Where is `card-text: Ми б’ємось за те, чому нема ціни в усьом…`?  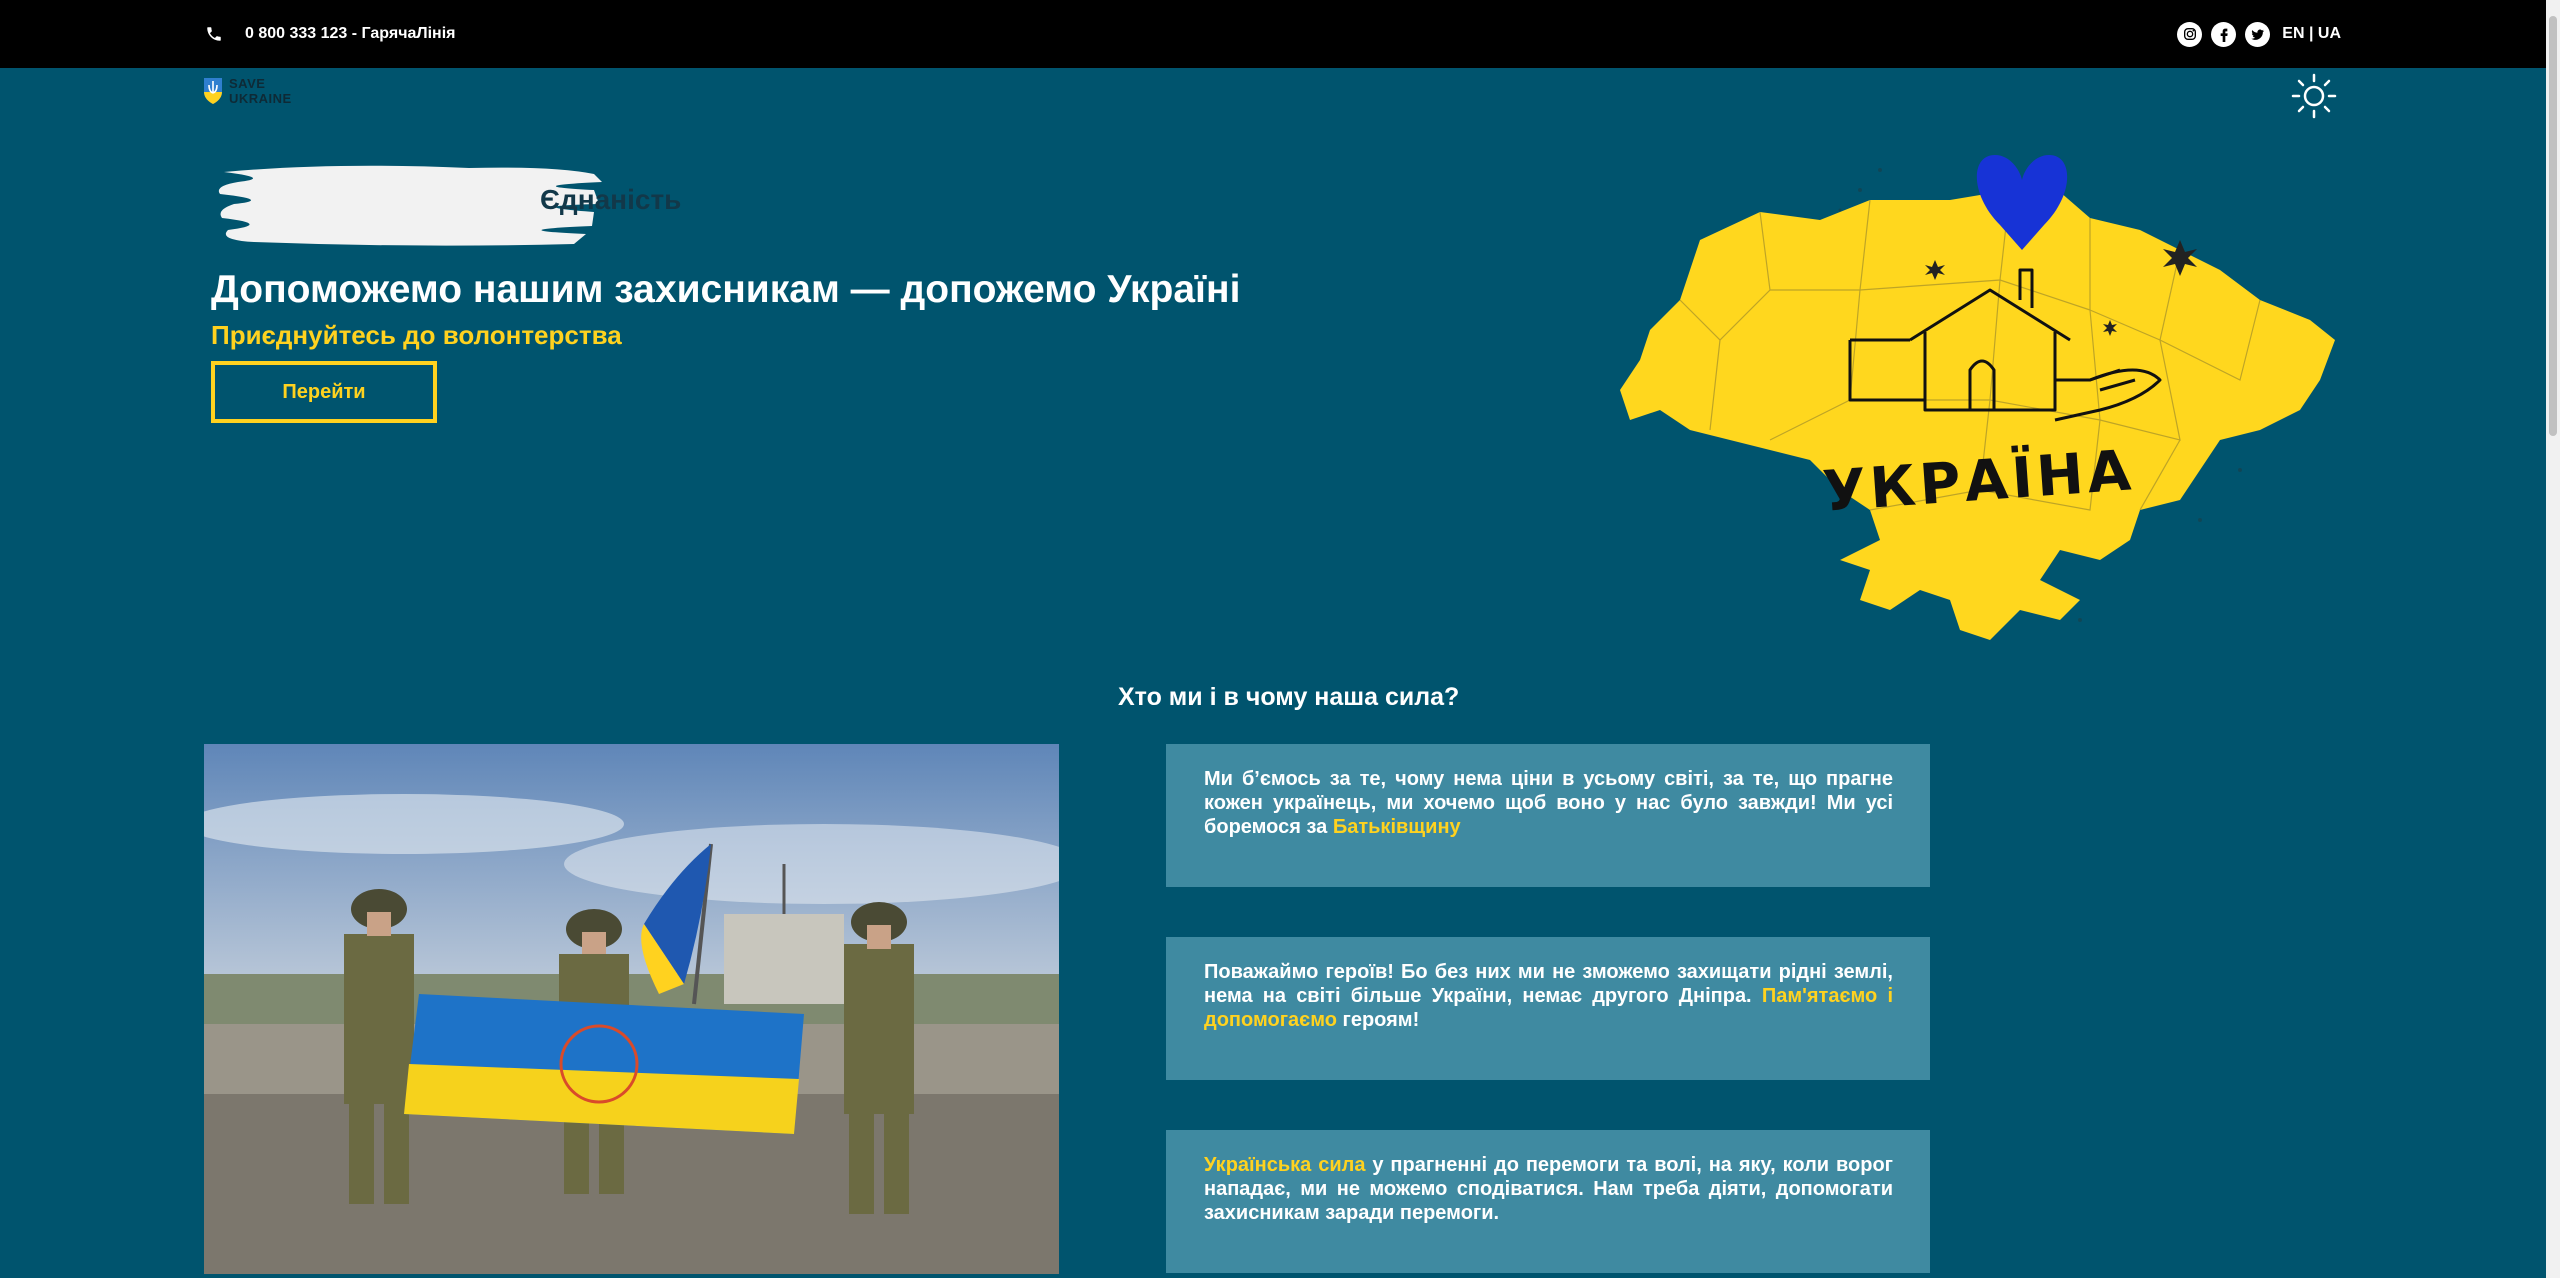 card-text: Ми б’ємось за те, чому нема ціни в усьом… is located at coordinates (1548, 803).